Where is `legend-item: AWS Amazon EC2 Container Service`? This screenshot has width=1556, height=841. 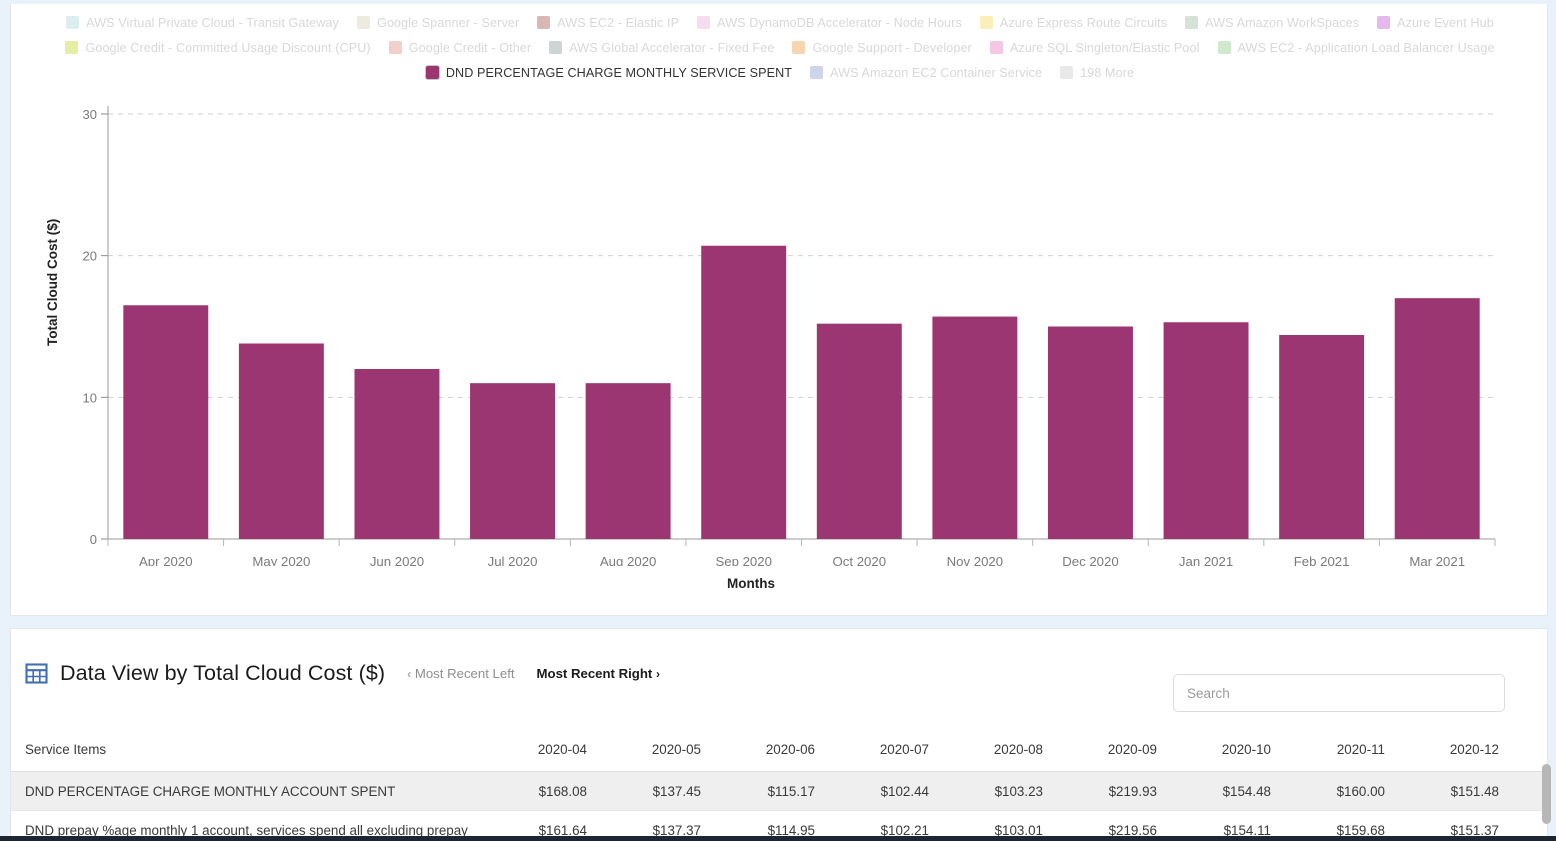 legend-item: AWS Amazon EC2 Container Service is located at coordinates (926, 72).